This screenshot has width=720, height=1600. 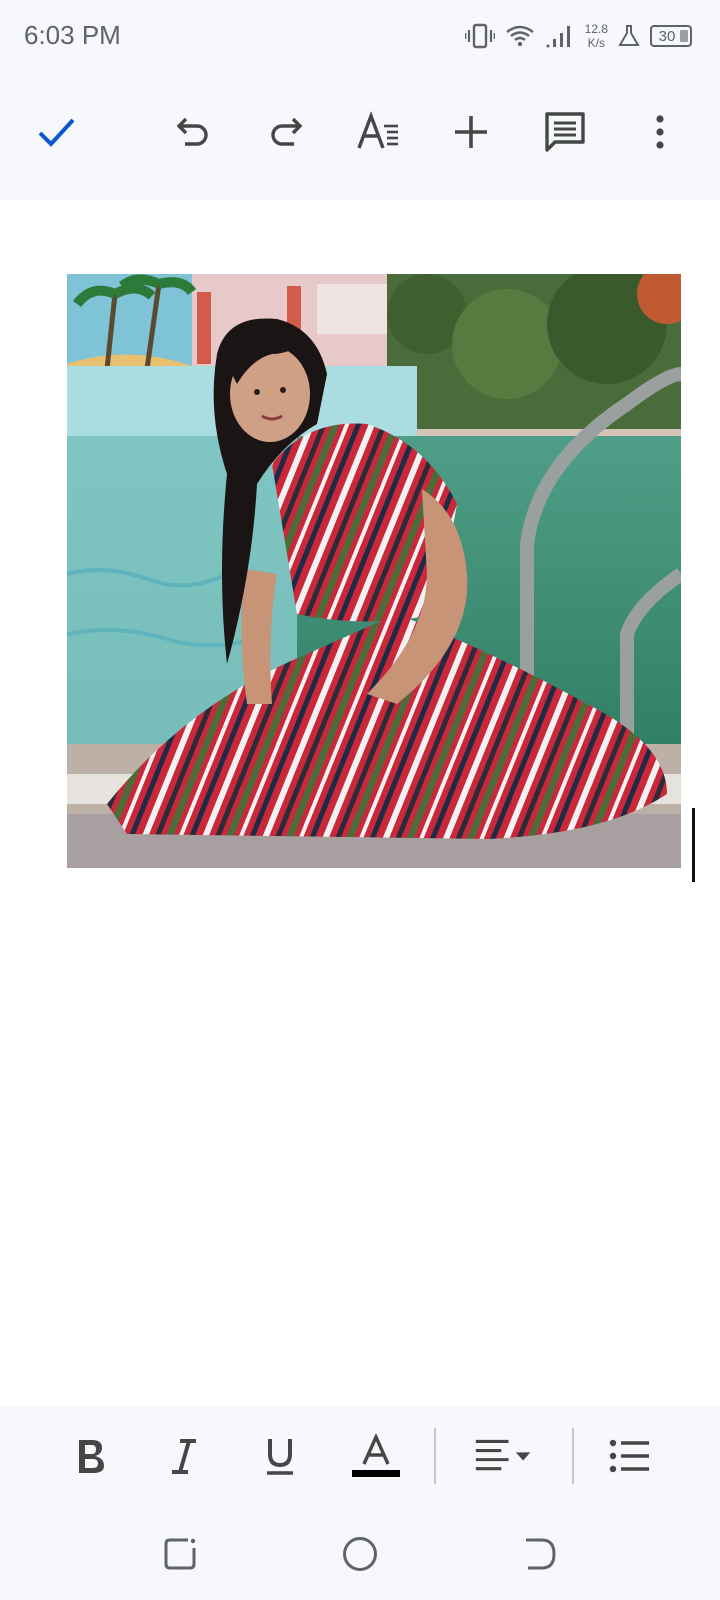 I want to click on italic-button, so click(x=184, y=1456).